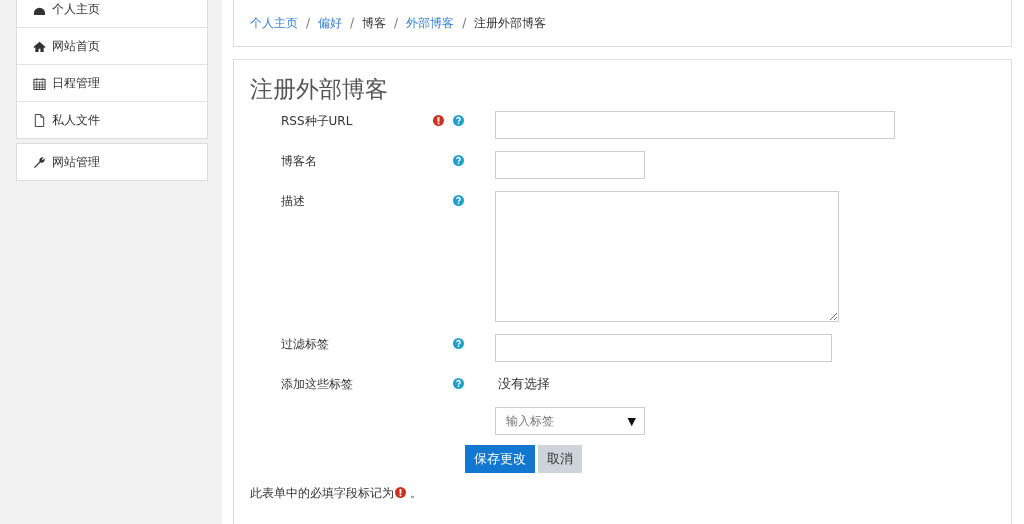 This screenshot has height=524, width=1024. What do you see at coordinates (336, 493) in the screenshot?
I see `required-note: 此表单中的必填字段标记为 。` at bounding box center [336, 493].